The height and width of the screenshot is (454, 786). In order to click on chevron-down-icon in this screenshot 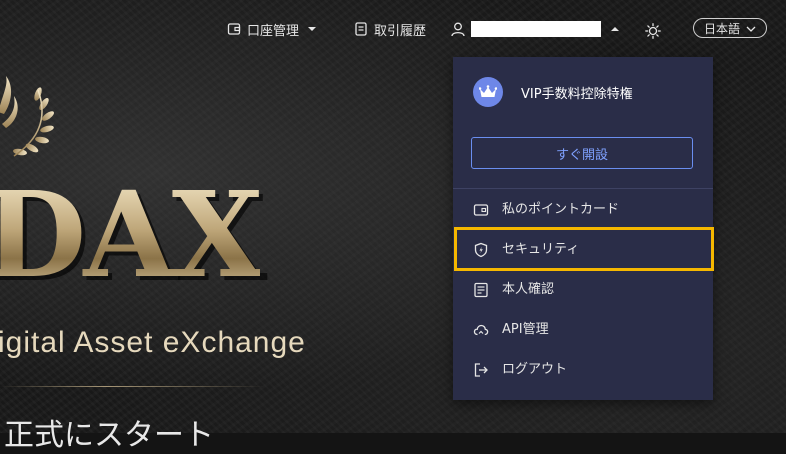, I will do `click(751, 28)`.